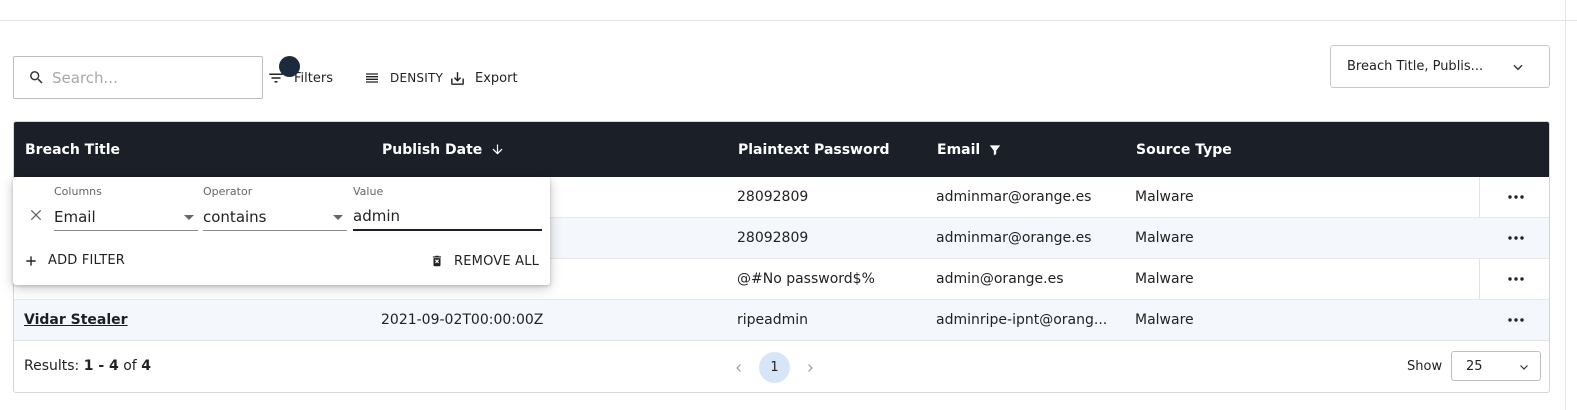 The image size is (1577, 410). I want to click on filter-value-input, so click(447, 216).